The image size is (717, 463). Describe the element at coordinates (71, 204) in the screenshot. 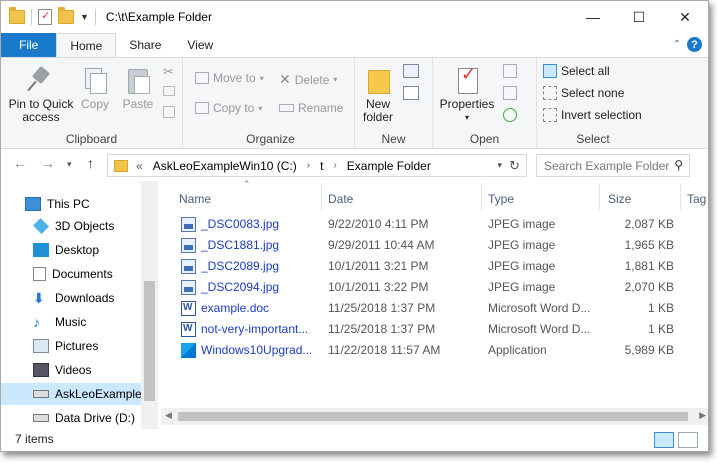

I see `nav-item-this-pc: This PC` at that location.